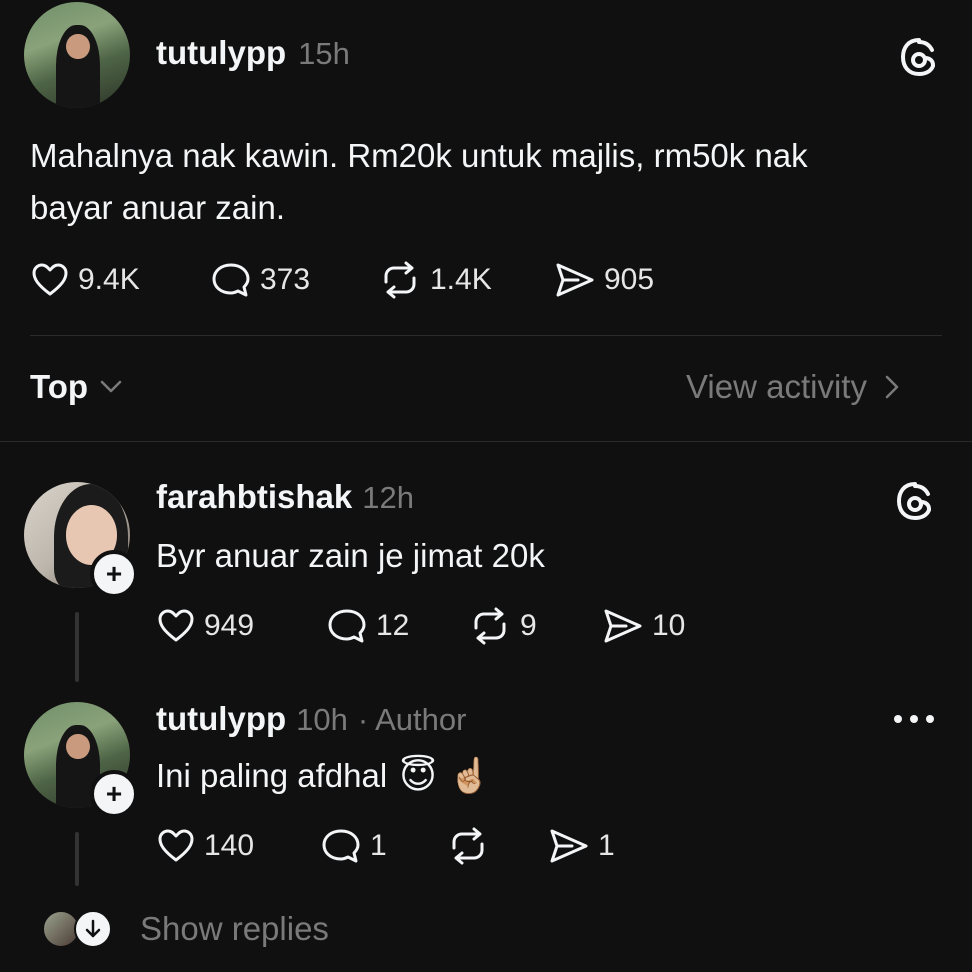  I want to click on post-author-avatar, so click(77, 55).